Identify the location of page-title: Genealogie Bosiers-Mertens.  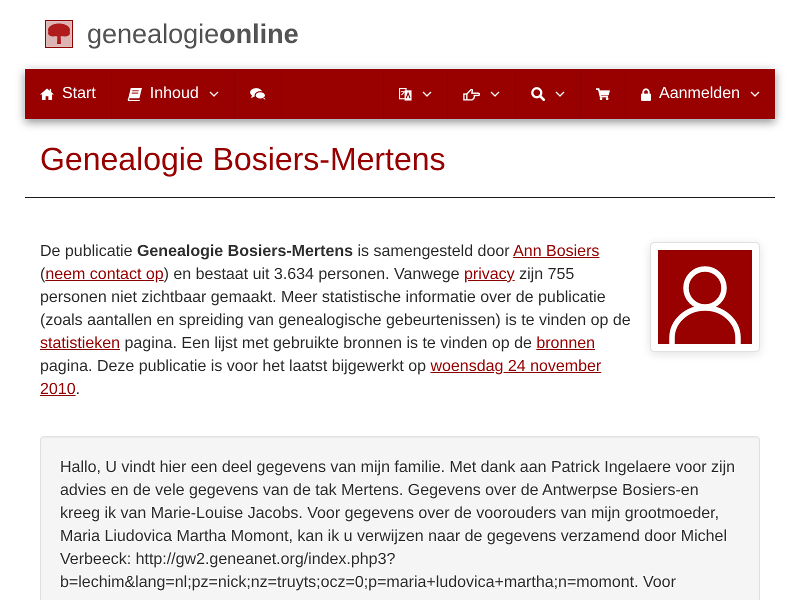
(243, 159).